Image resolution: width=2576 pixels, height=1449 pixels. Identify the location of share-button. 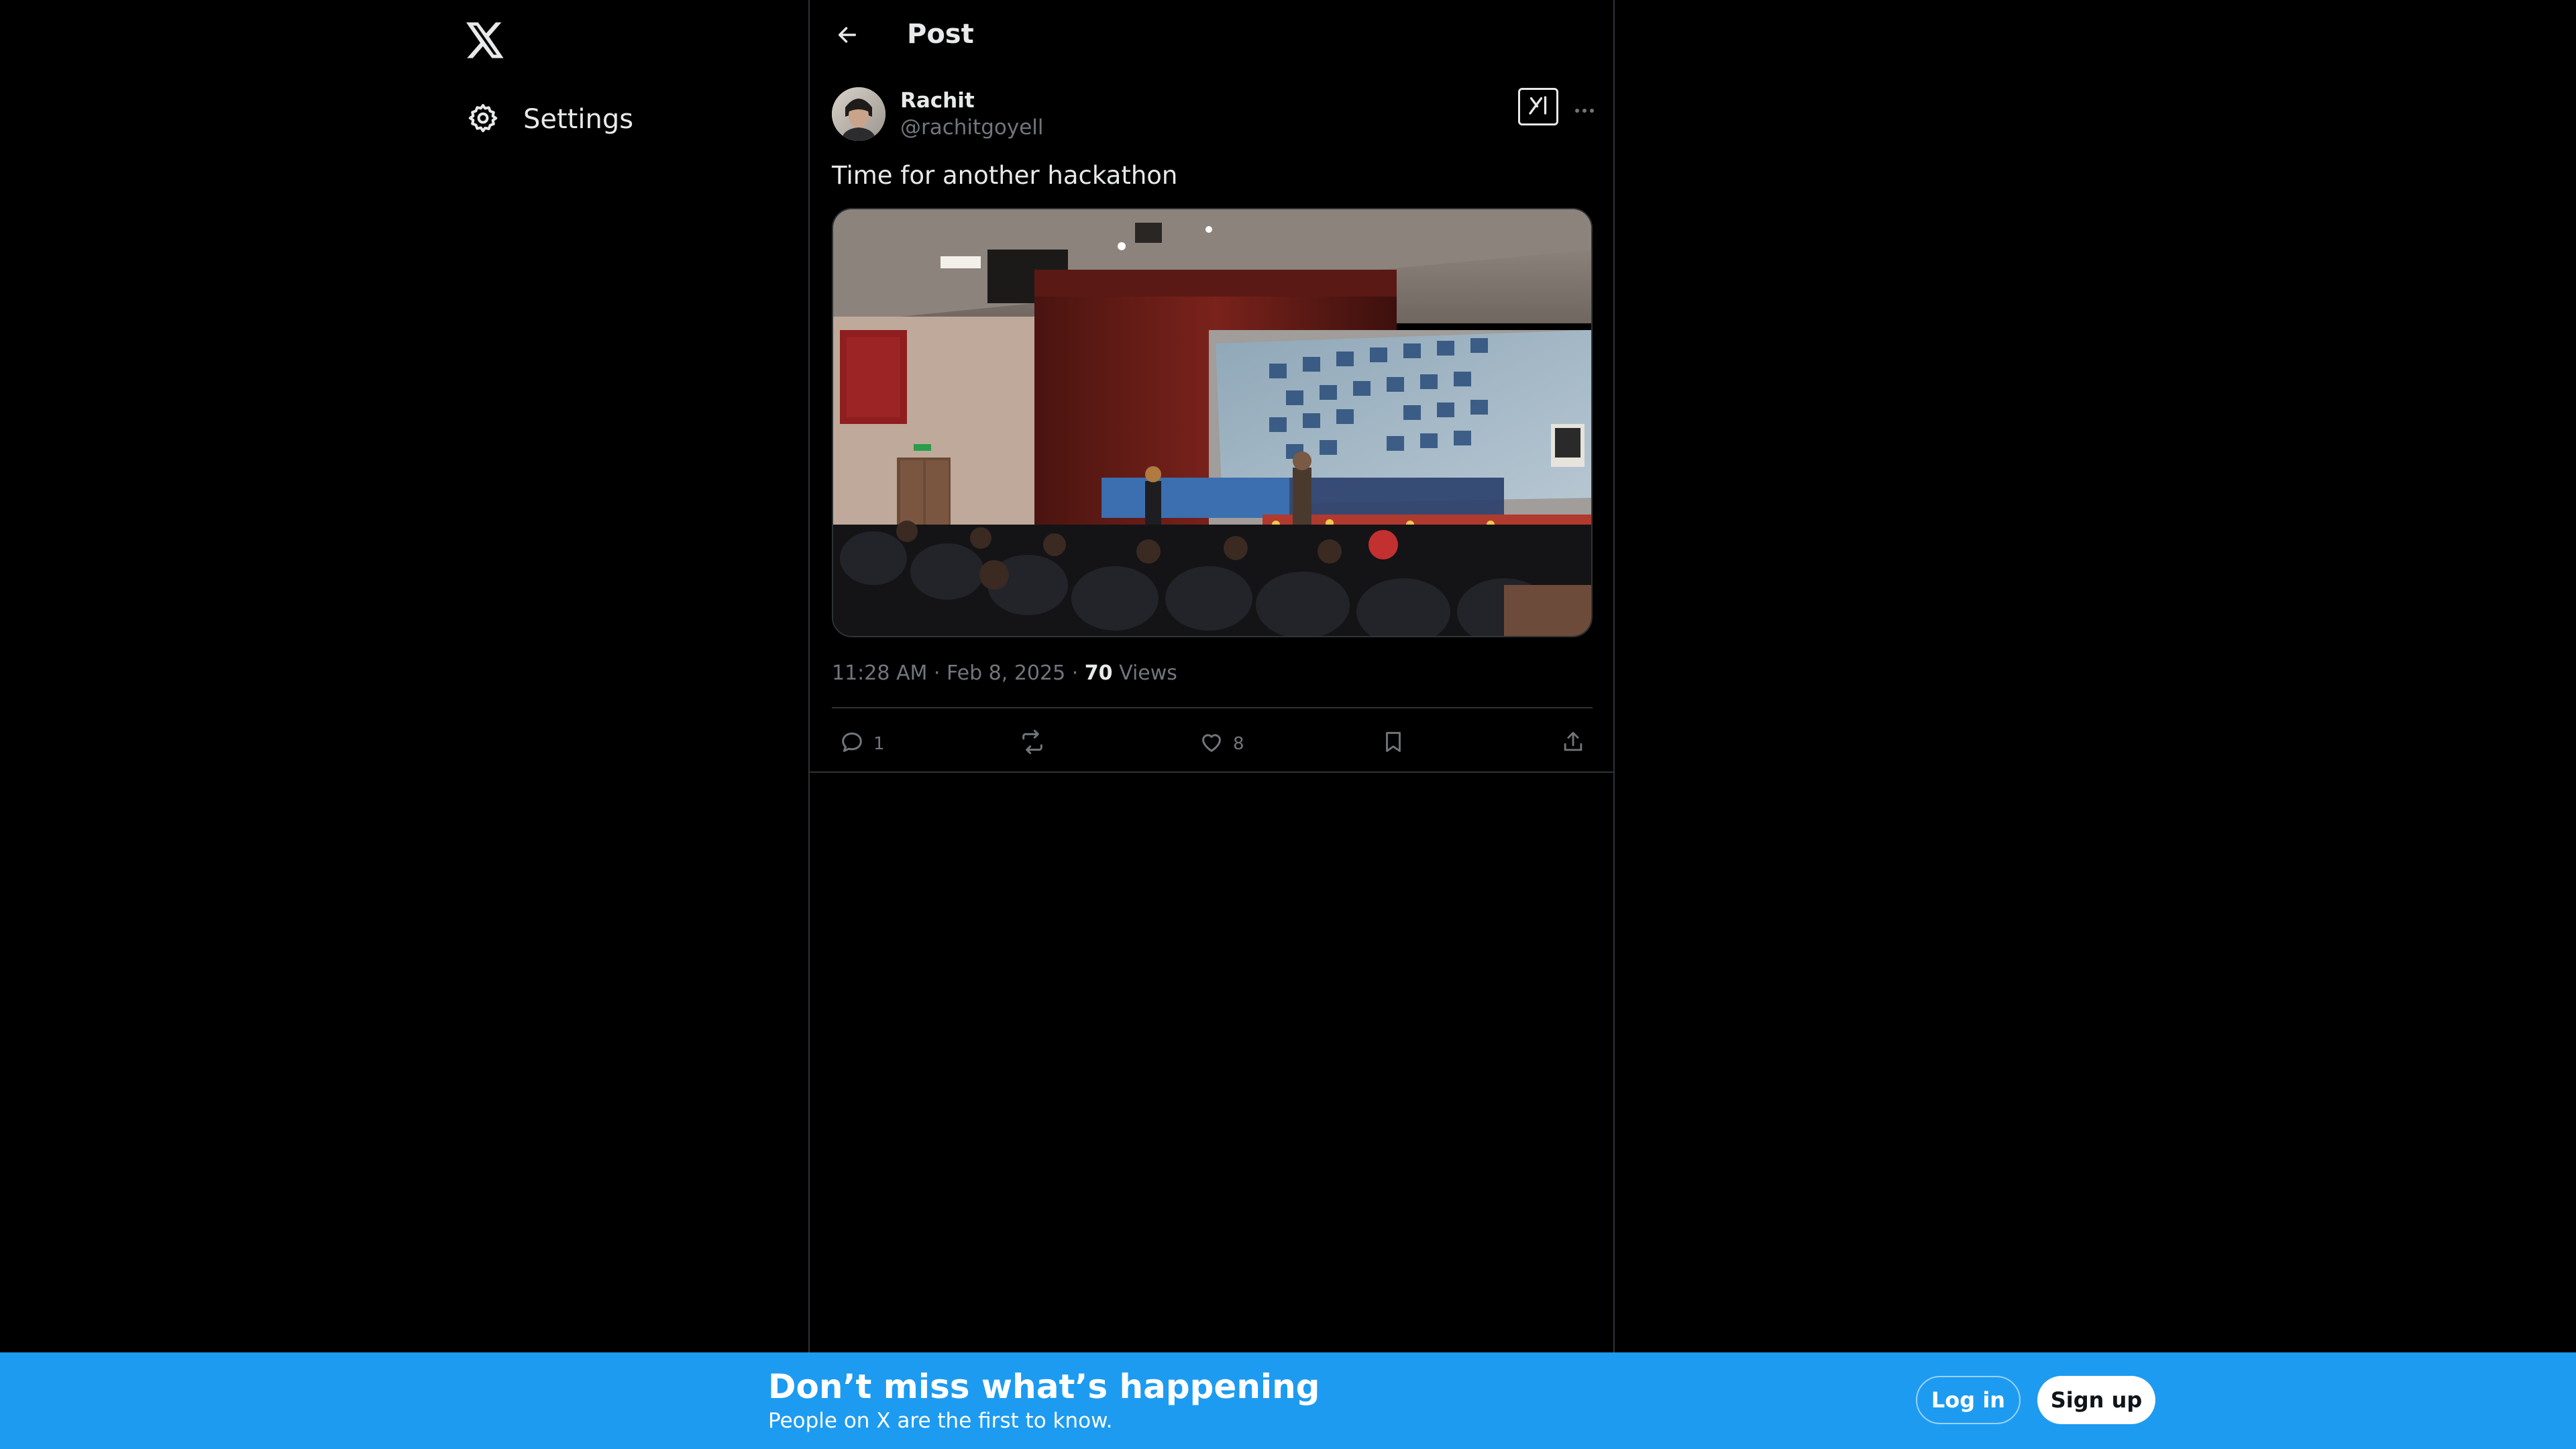
(1573, 743).